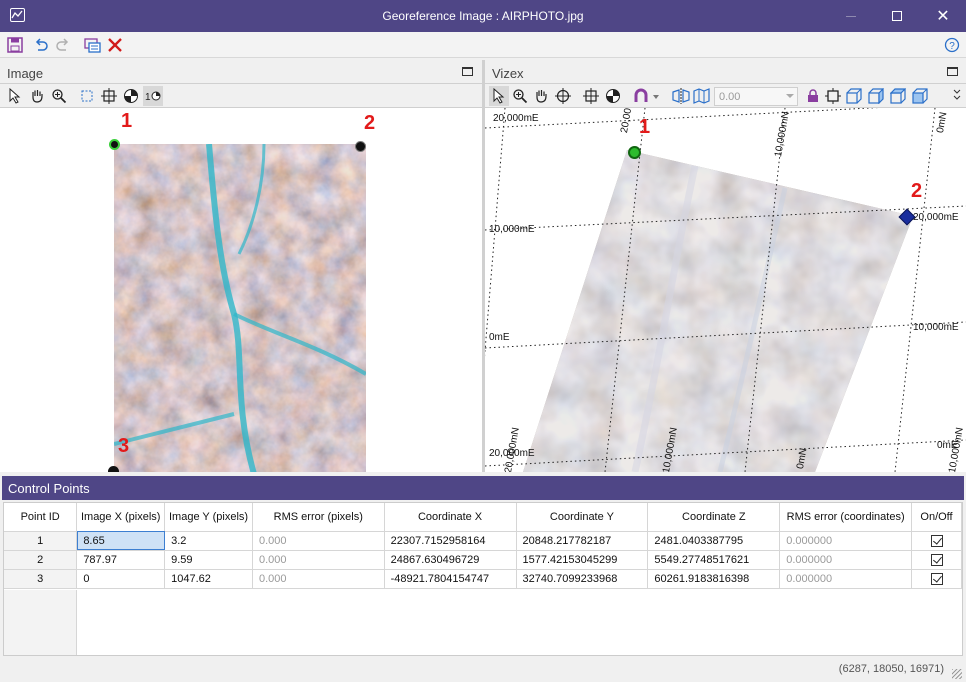 This screenshot has width=966, height=682. I want to click on save-icon, so click(15, 45).